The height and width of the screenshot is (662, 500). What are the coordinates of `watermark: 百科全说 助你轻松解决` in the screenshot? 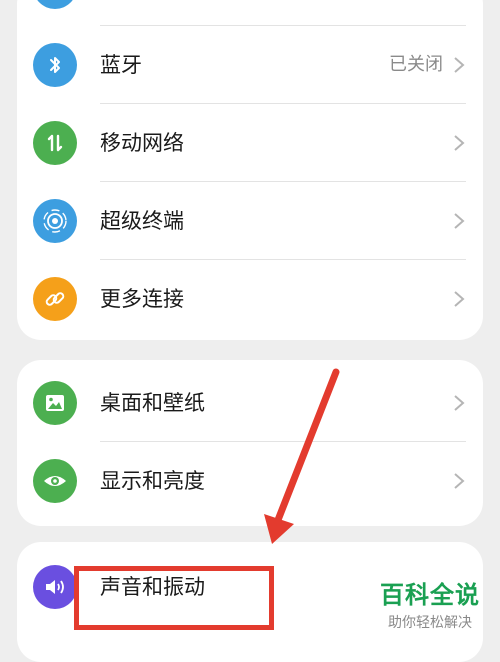 It's located at (430, 603).